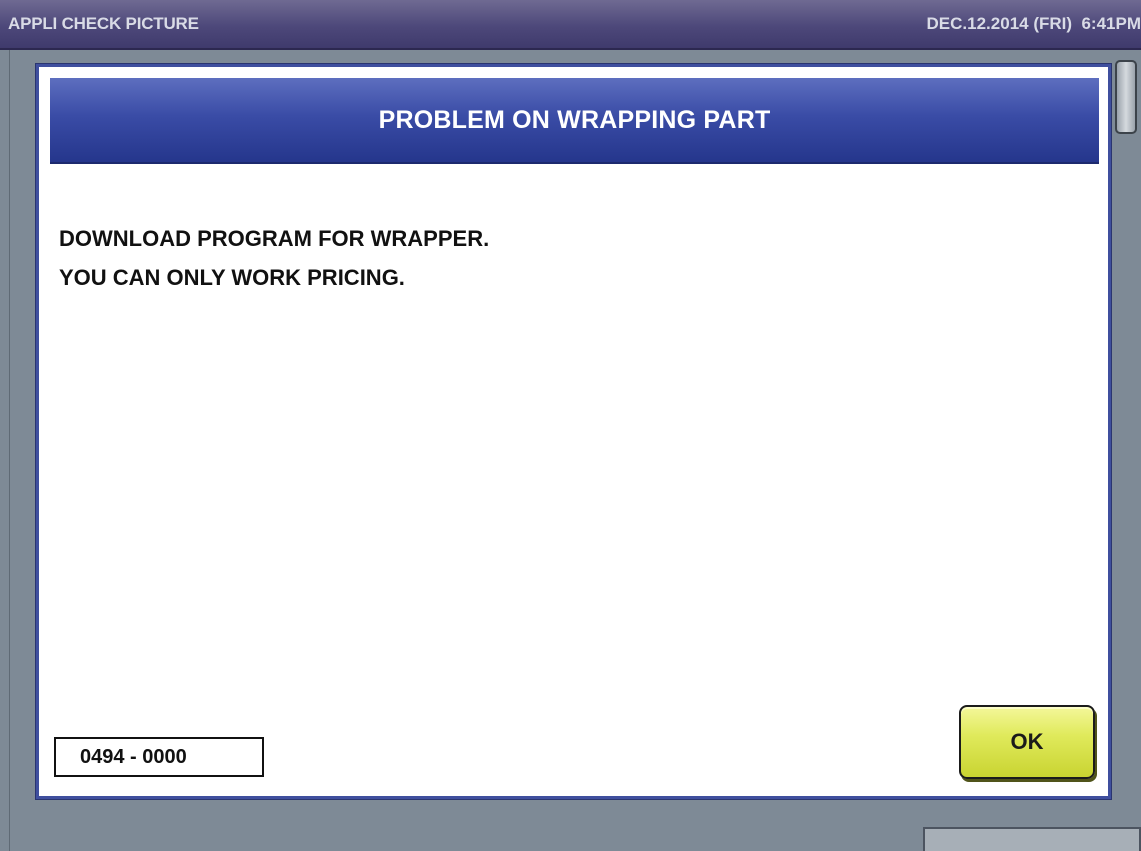  Describe the element at coordinates (1033, 23) in the screenshot. I see `date-time-display: DEC.12.2014 (FRI) 6:41PM` at that location.